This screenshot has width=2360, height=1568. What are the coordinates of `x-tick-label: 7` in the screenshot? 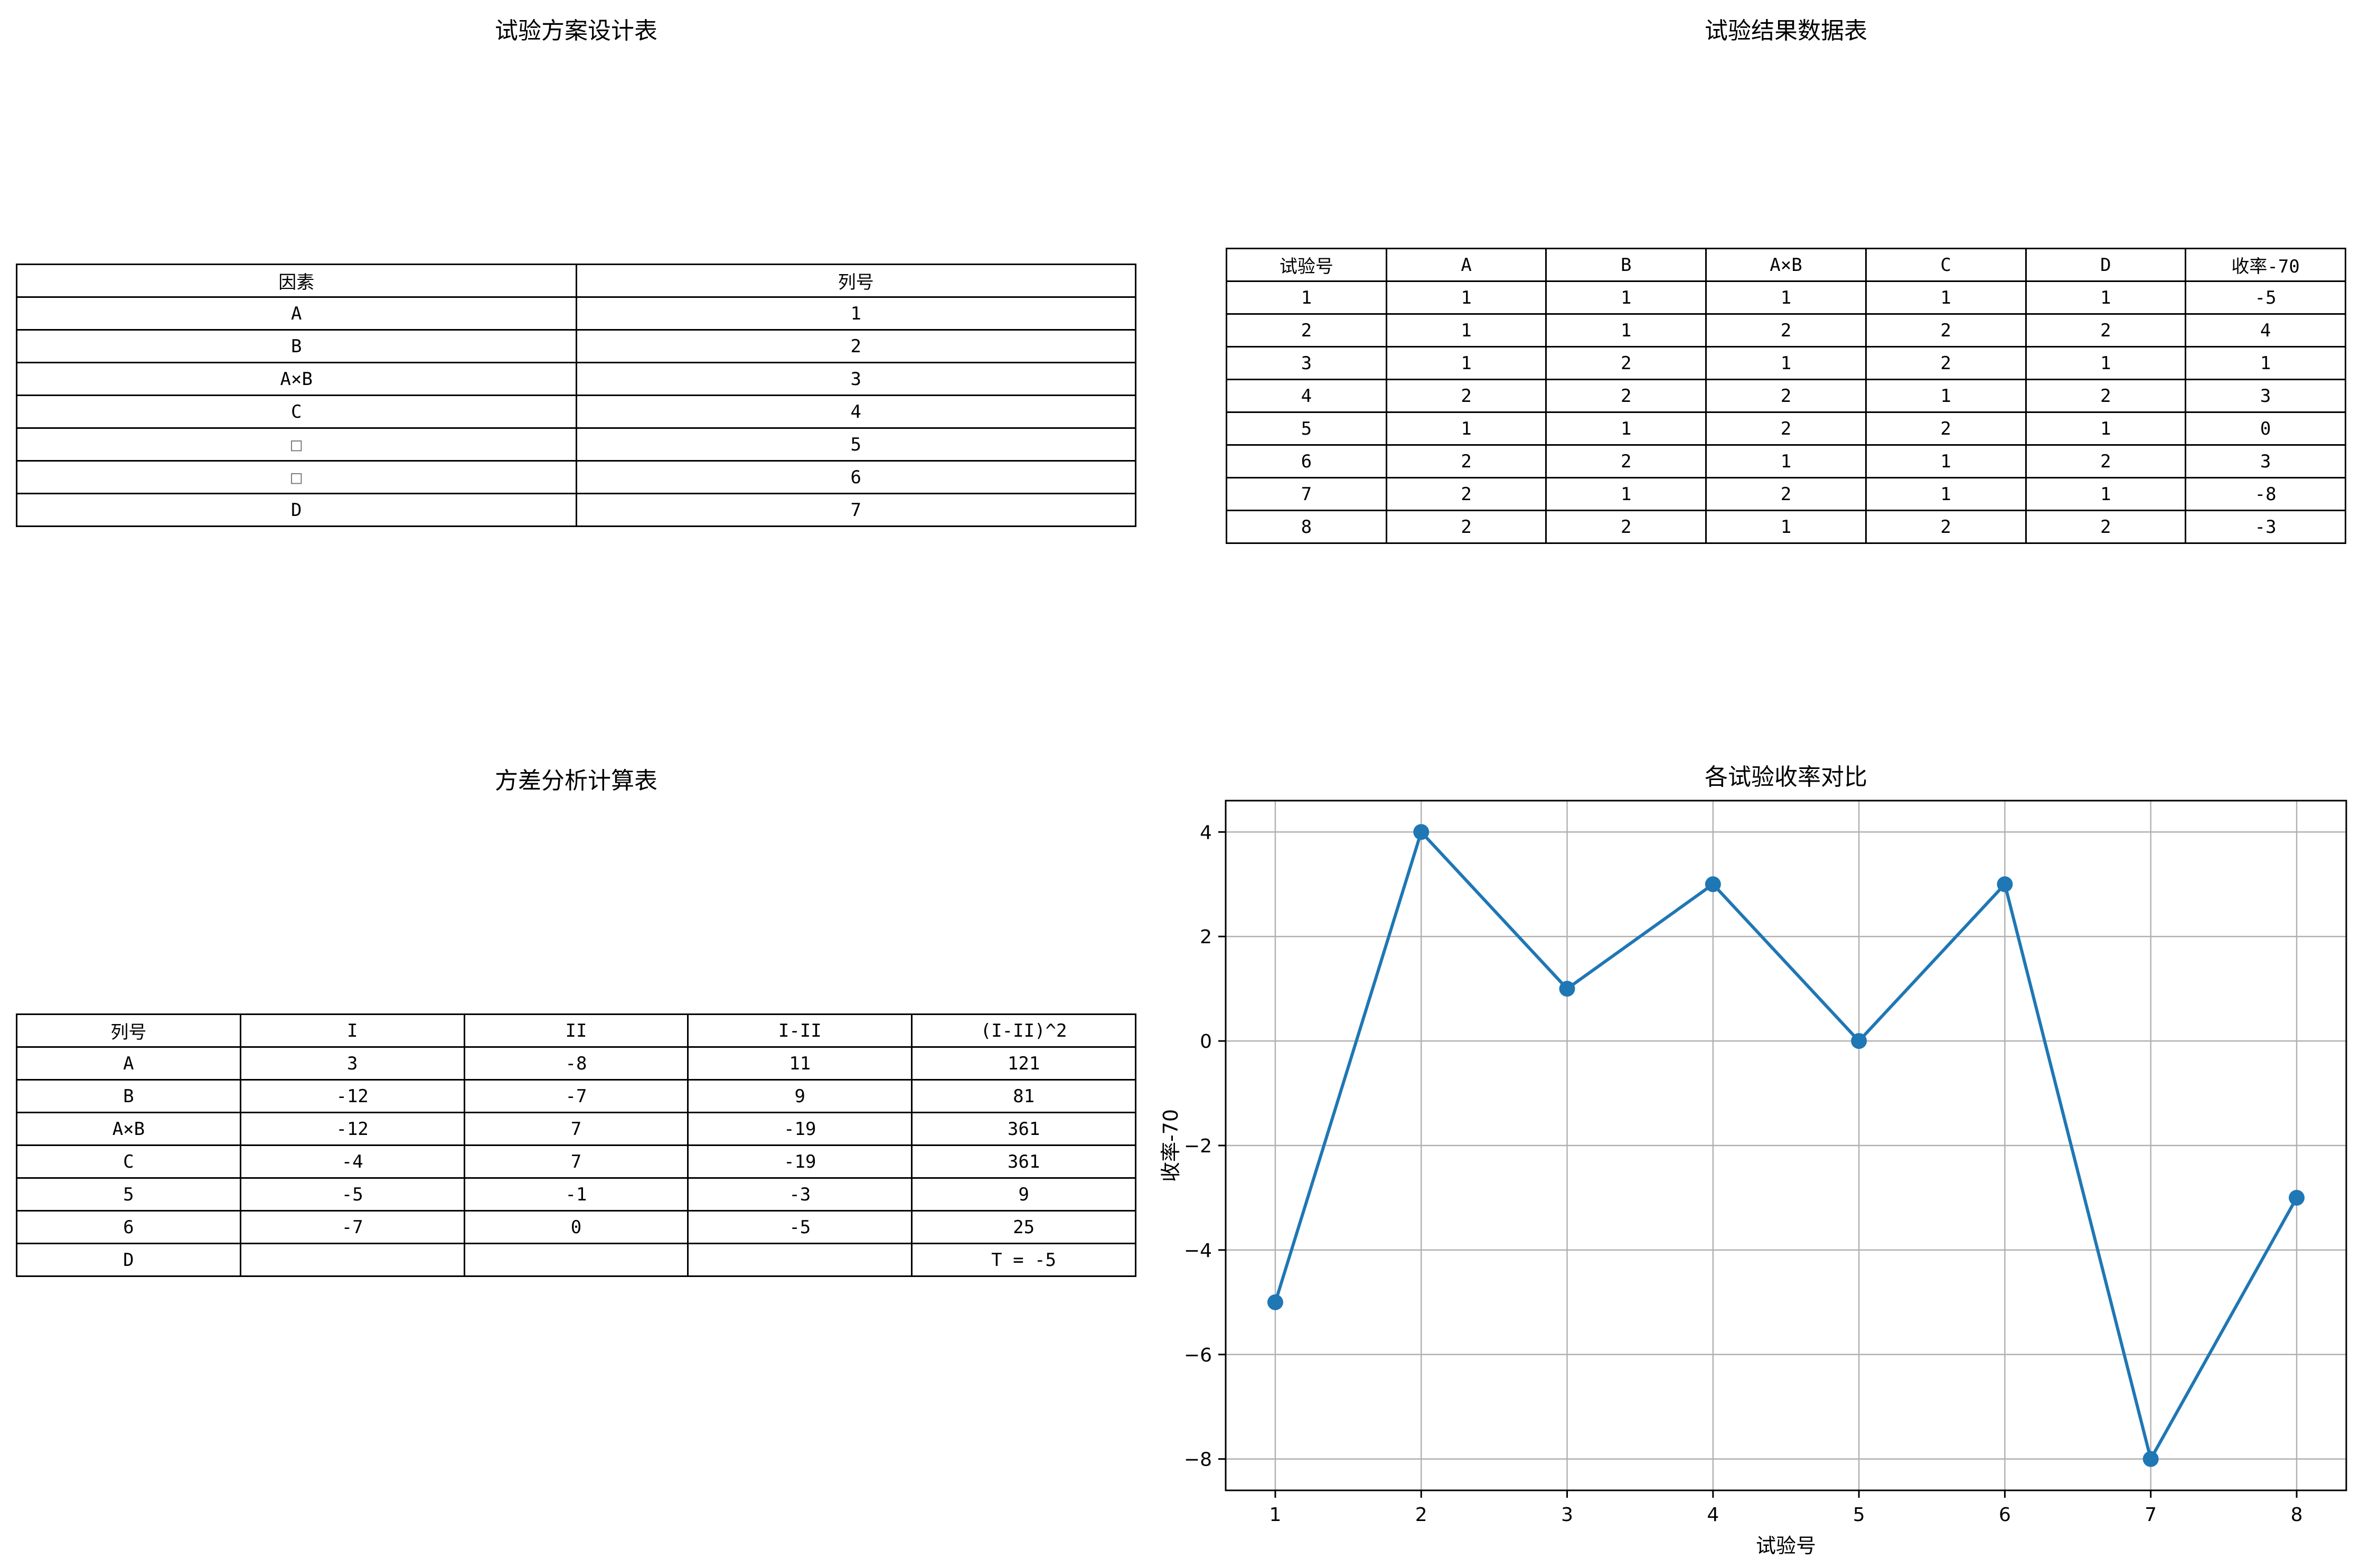 It's located at (2151, 1515).